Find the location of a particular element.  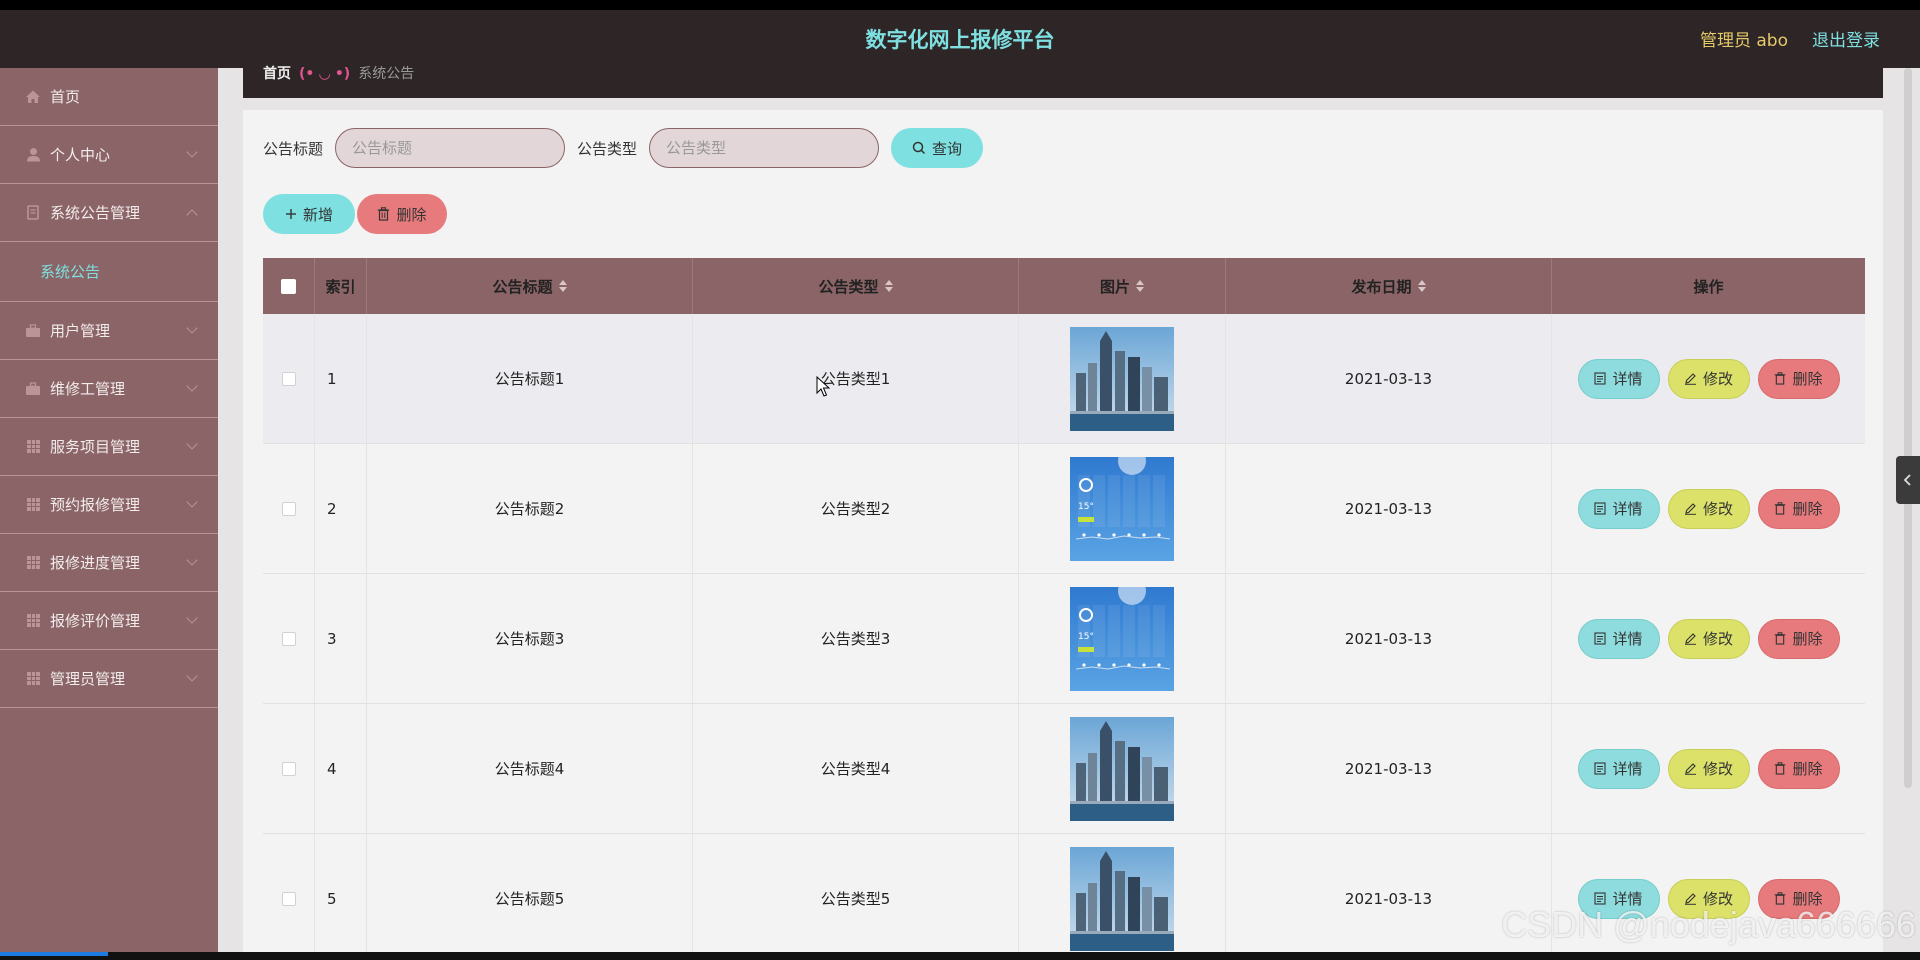

edit-icon is located at coordinates (1690, 378).